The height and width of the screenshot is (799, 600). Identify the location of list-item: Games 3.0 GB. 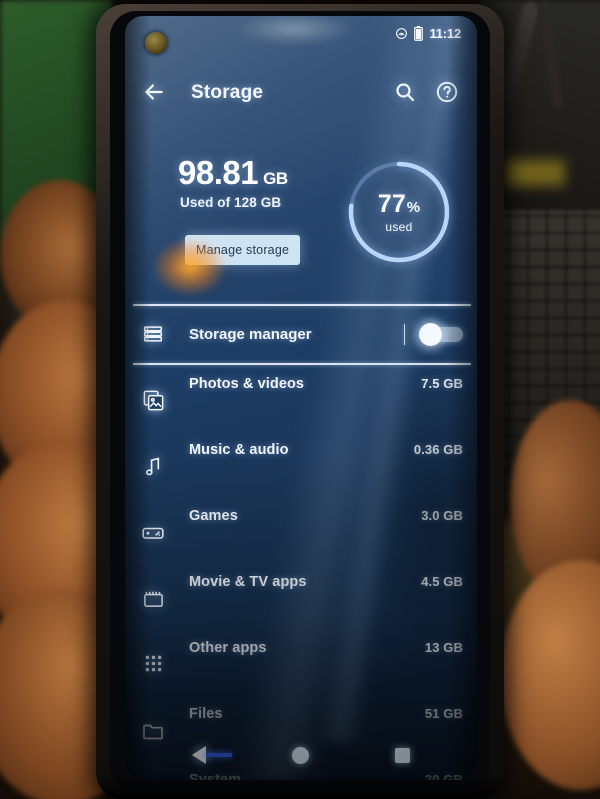
(301, 530).